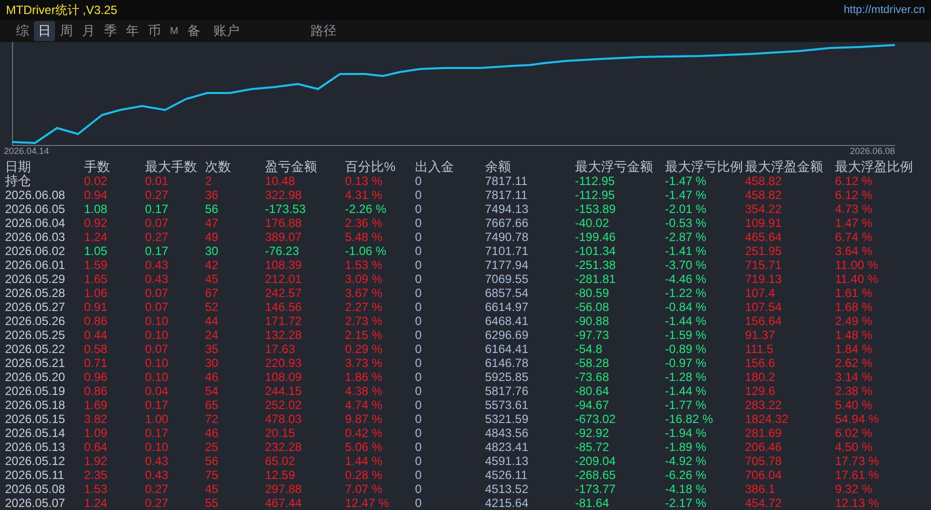  I want to click on column-header: 最大浮亏金额, so click(614, 167).